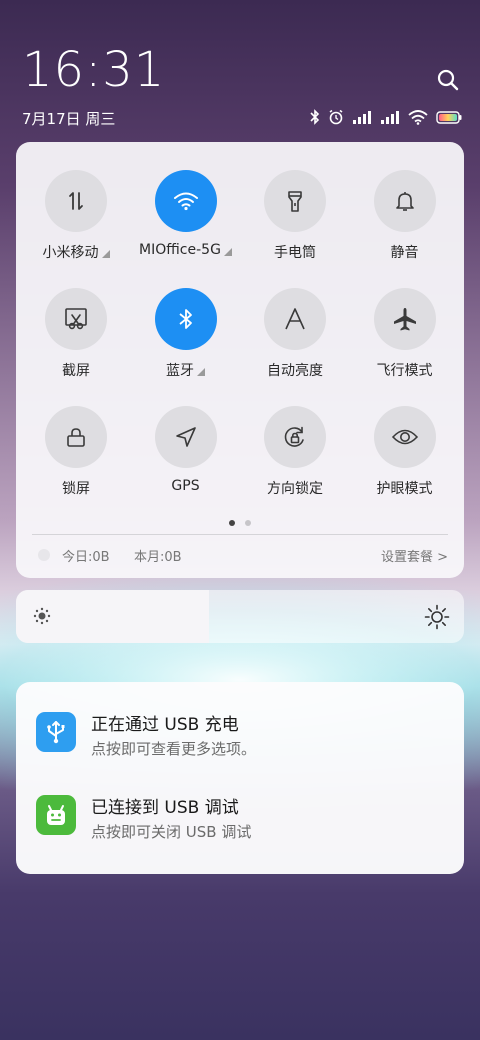 The image size is (480, 1040). What do you see at coordinates (362, 117) in the screenshot?
I see `signal-icon-sim1` at bounding box center [362, 117].